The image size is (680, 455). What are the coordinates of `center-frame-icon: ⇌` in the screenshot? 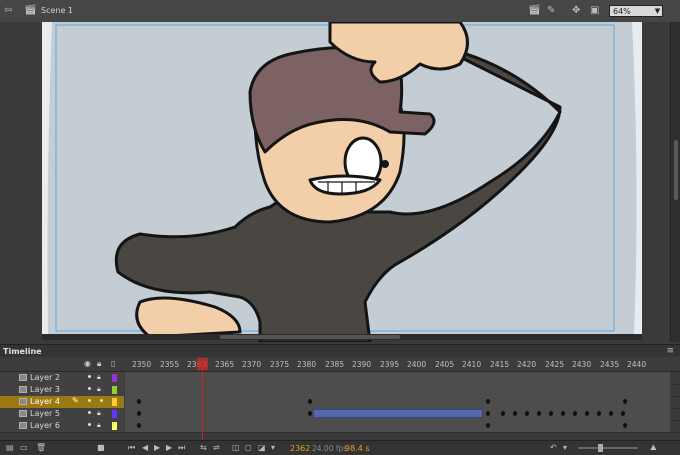 It's located at (216, 447).